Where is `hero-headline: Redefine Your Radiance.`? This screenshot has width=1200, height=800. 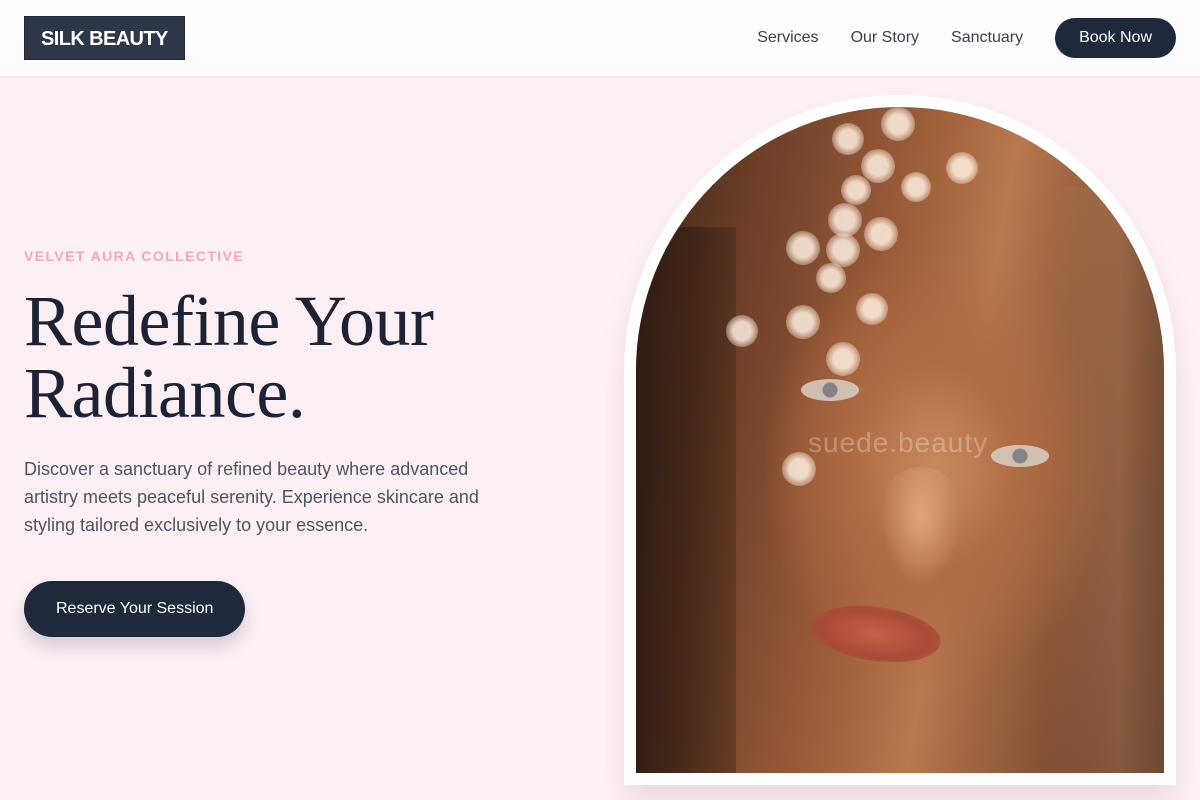 hero-headline: Redefine Your Radiance. is located at coordinates (259, 357).